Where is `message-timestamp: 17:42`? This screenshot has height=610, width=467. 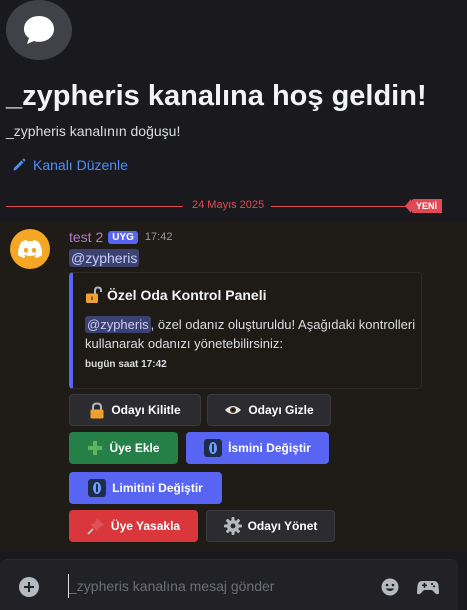 message-timestamp: 17:42 is located at coordinates (158, 237).